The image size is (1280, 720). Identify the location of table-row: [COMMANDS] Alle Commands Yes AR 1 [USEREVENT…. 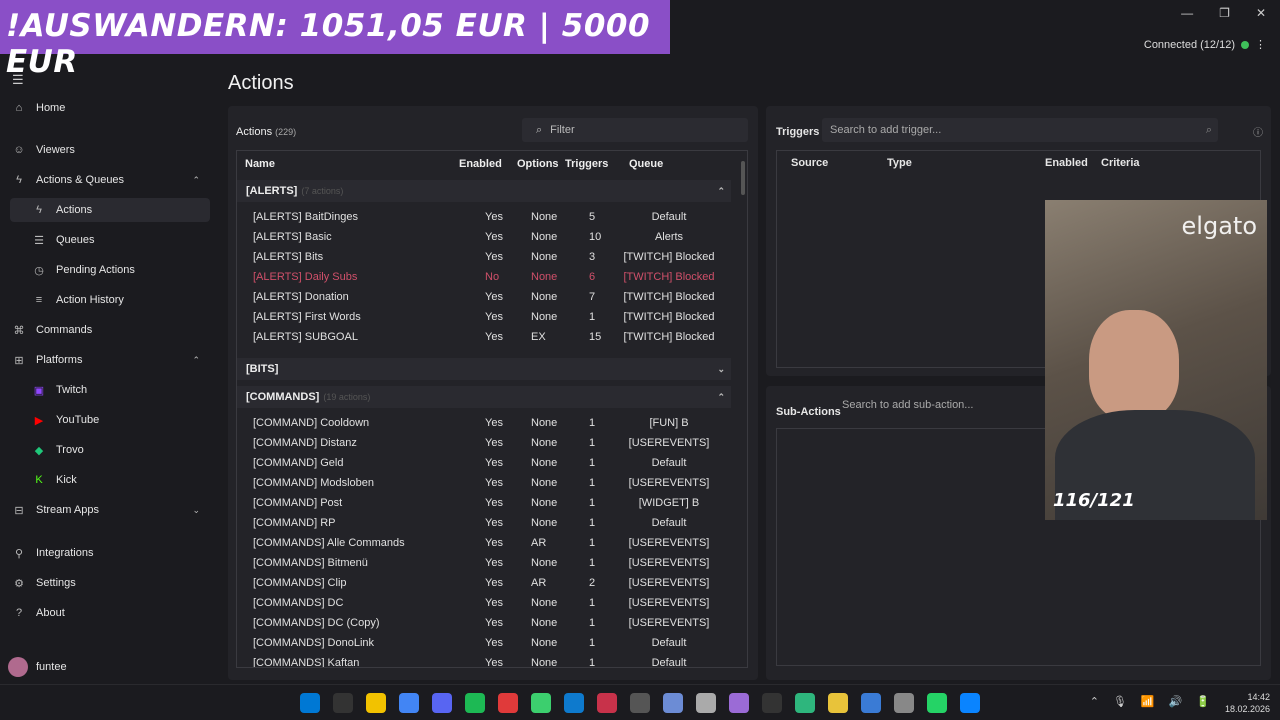
(484, 543).